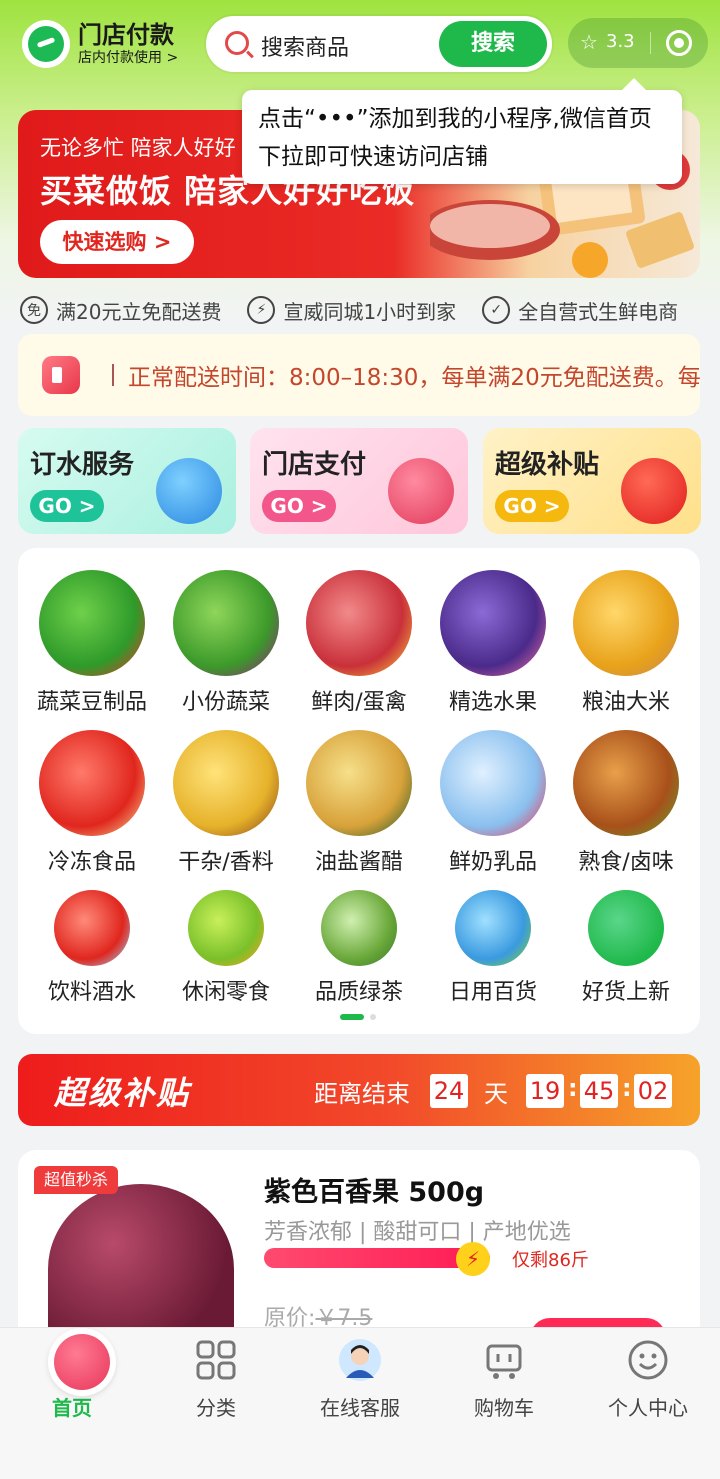 The image size is (720, 1479). Describe the element at coordinates (359, 948) in the screenshot. I see `category-green-tea: 品质绿茶` at that location.